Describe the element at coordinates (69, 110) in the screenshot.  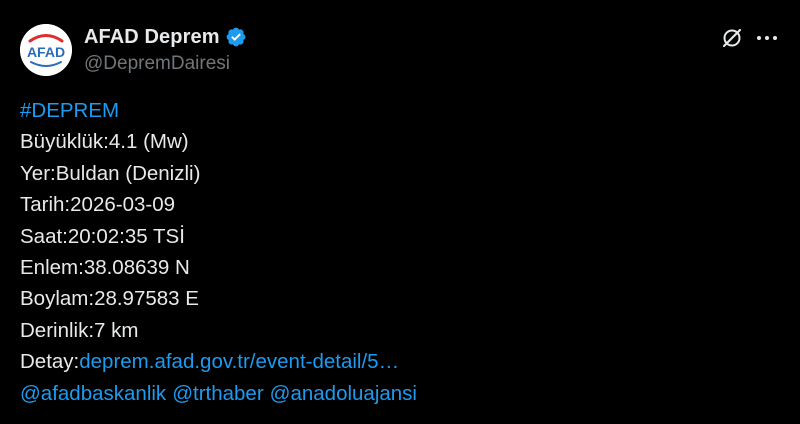
I see `hashtag-link: #DEPREM` at that location.